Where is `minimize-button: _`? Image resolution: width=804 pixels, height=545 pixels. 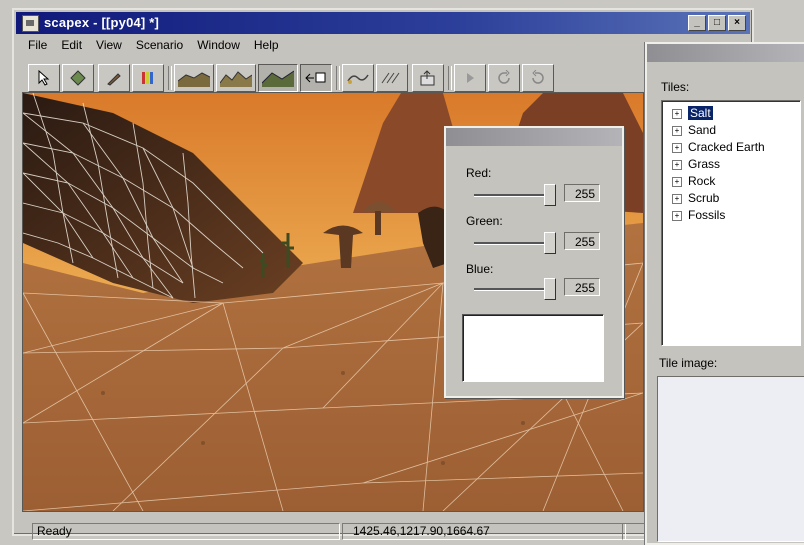 minimize-button: _ is located at coordinates (697, 23).